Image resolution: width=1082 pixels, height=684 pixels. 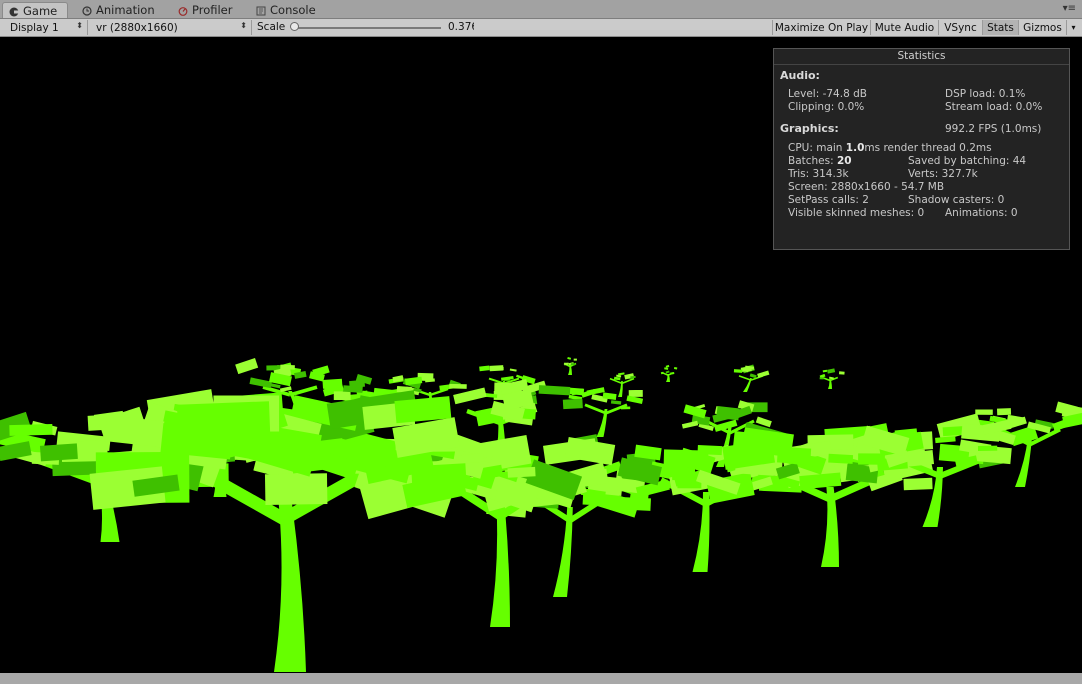 I want to click on audio-clipping: Clipping: 0.0%, so click(x=826, y=107).